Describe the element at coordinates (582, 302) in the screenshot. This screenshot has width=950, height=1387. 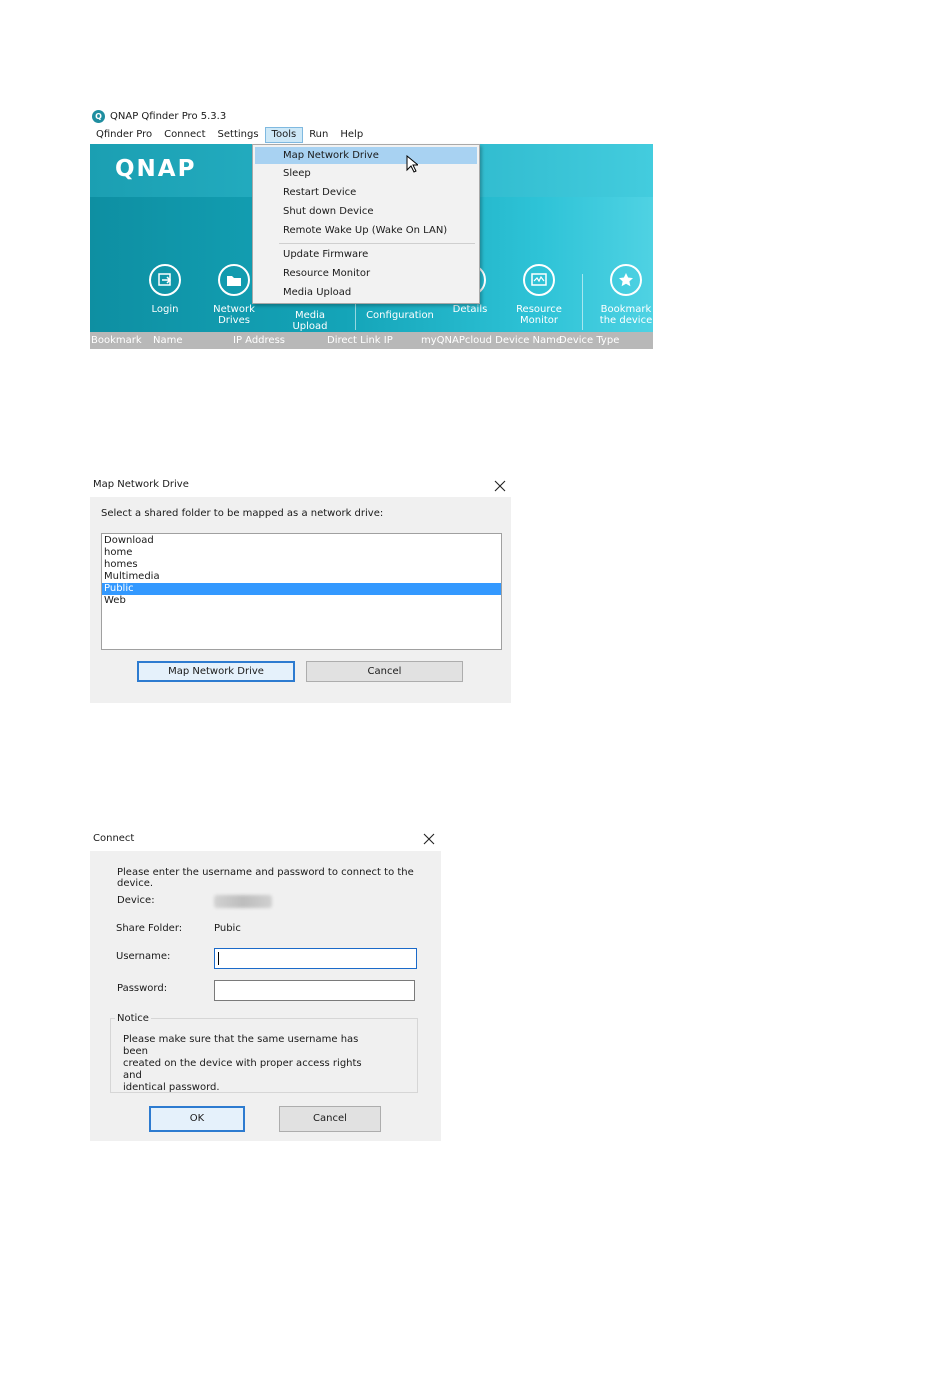
I see `toolbar-separator` at that location.